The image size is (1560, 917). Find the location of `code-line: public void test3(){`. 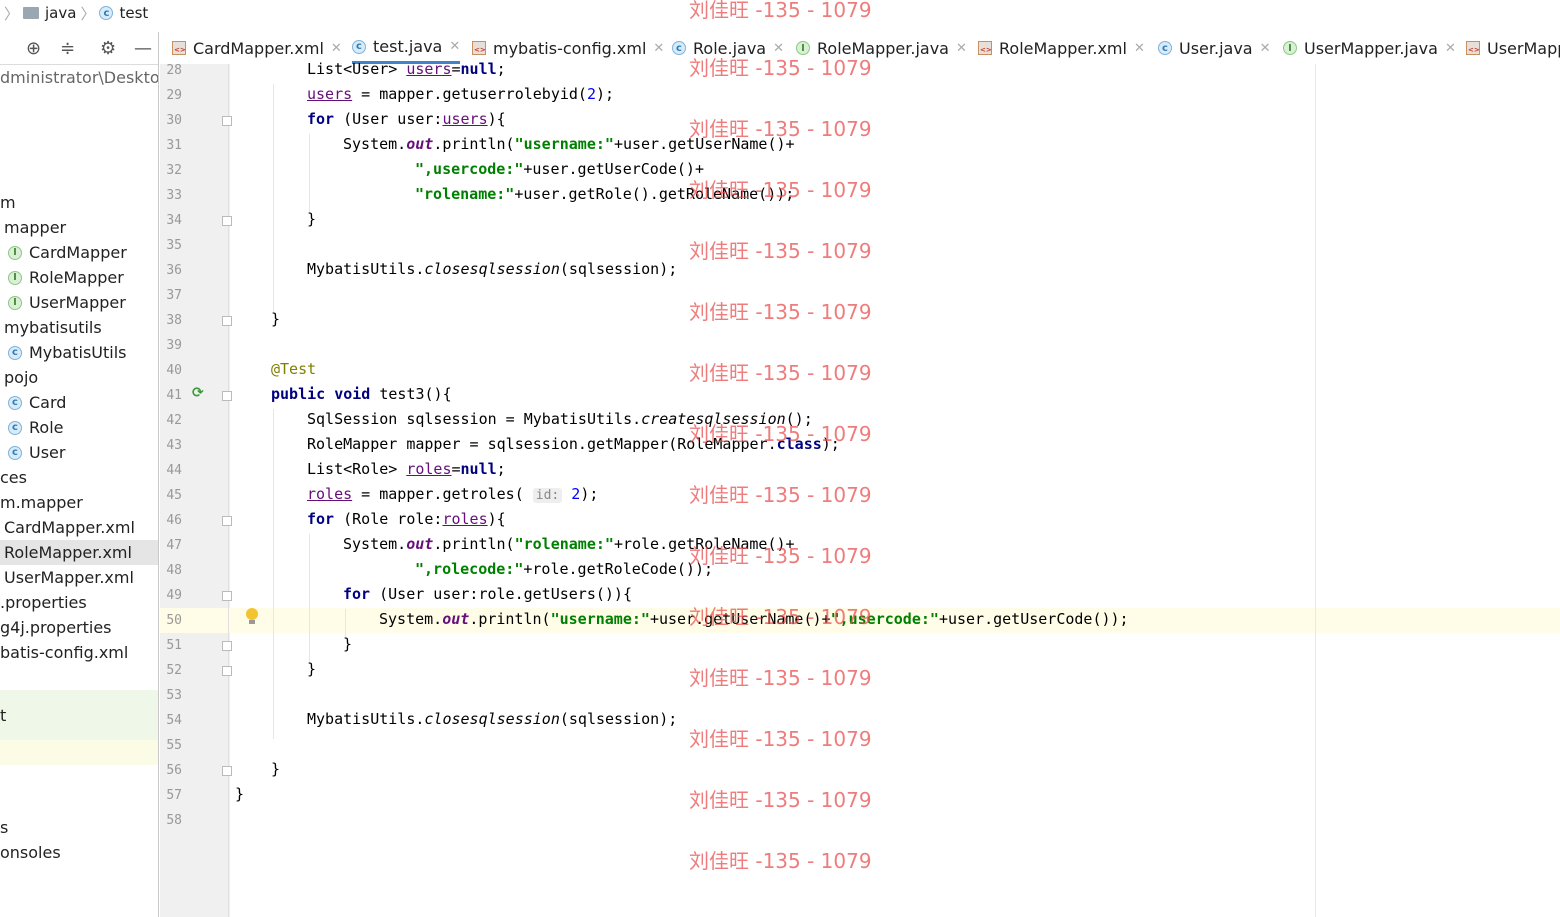

code-line: public void test3(){ is located at coordinates (361, 394).